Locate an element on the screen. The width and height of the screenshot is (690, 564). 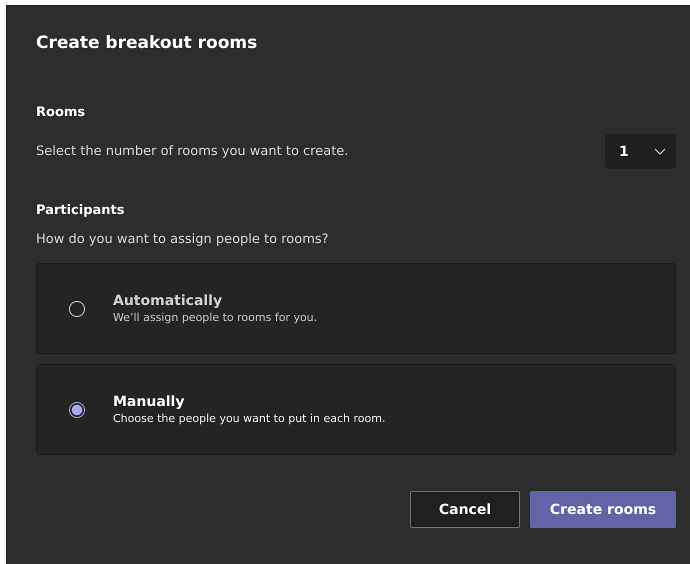
option-title: Automatically is located at coordinates (168, 301).